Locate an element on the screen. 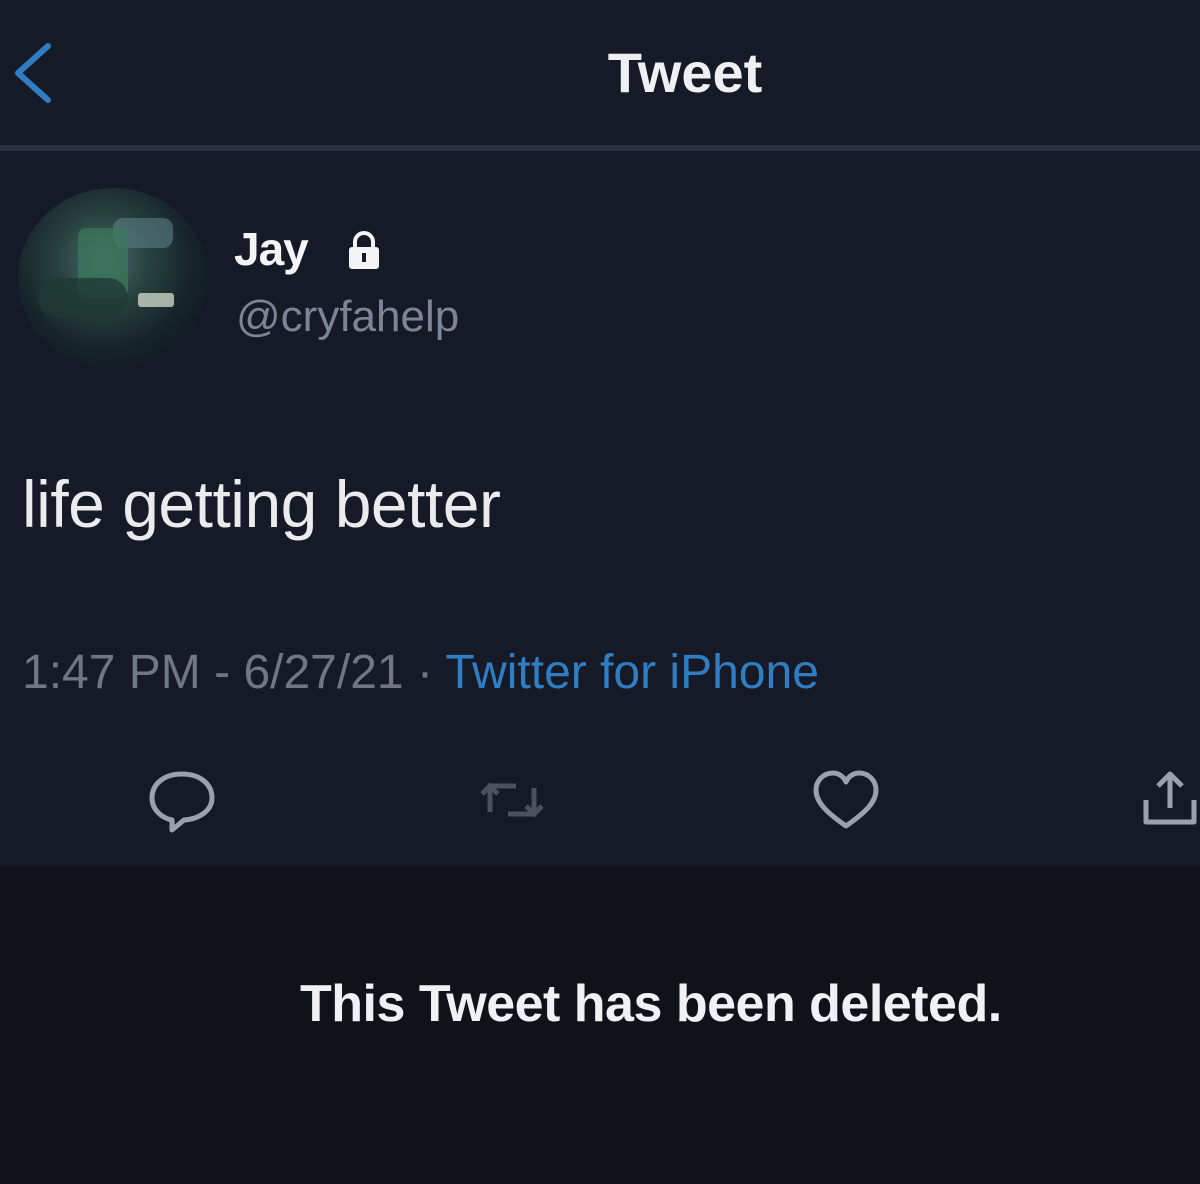  tweet-source-link: Twitter for iPhone is located at coordinates (632, 672).